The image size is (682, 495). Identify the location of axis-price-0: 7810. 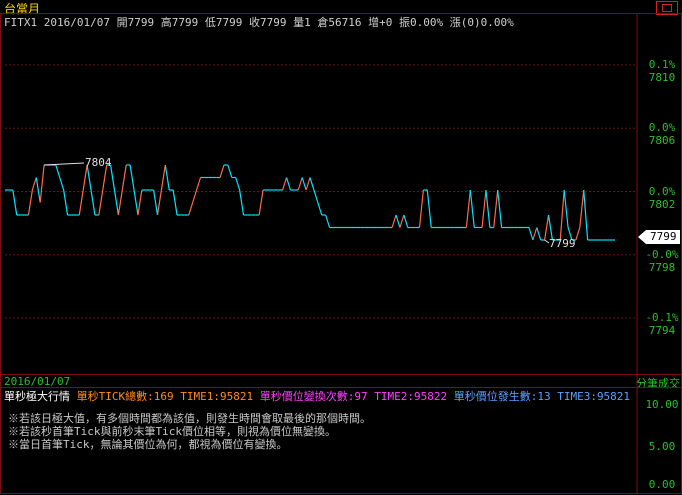
(662, 77).